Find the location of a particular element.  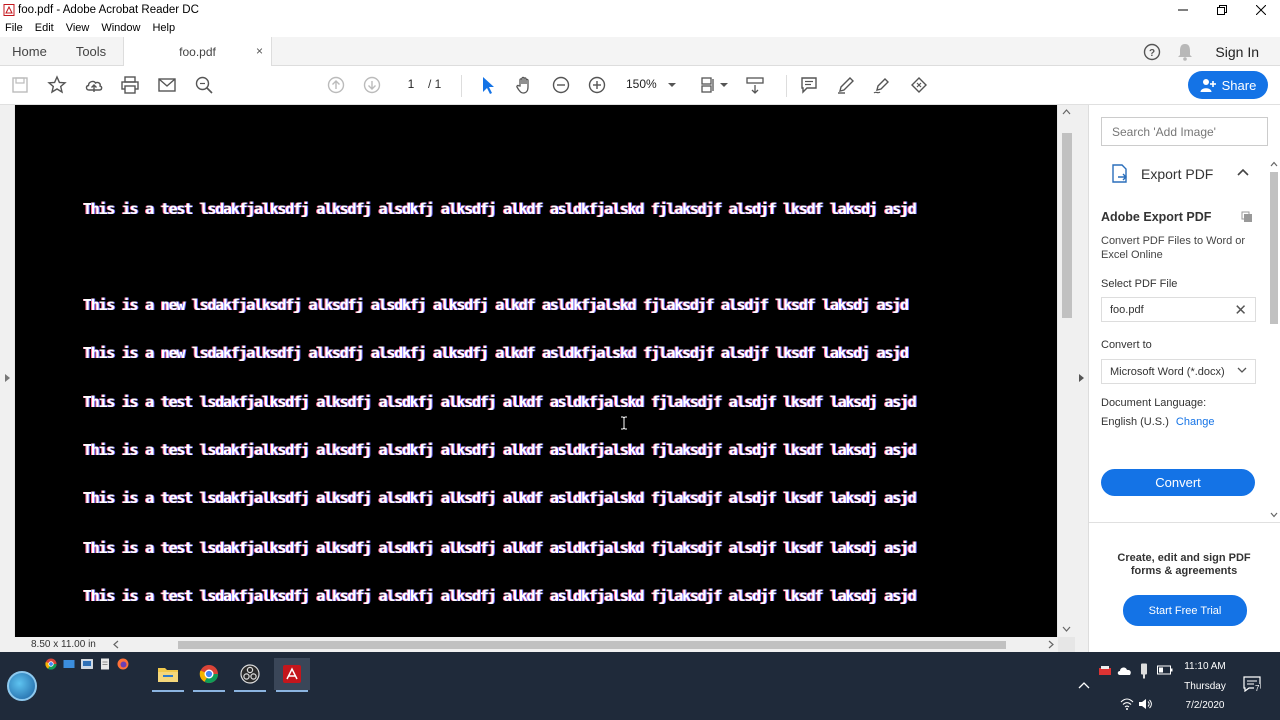

desktop-quicklaunch-icon is located at coordinates (69, 664).